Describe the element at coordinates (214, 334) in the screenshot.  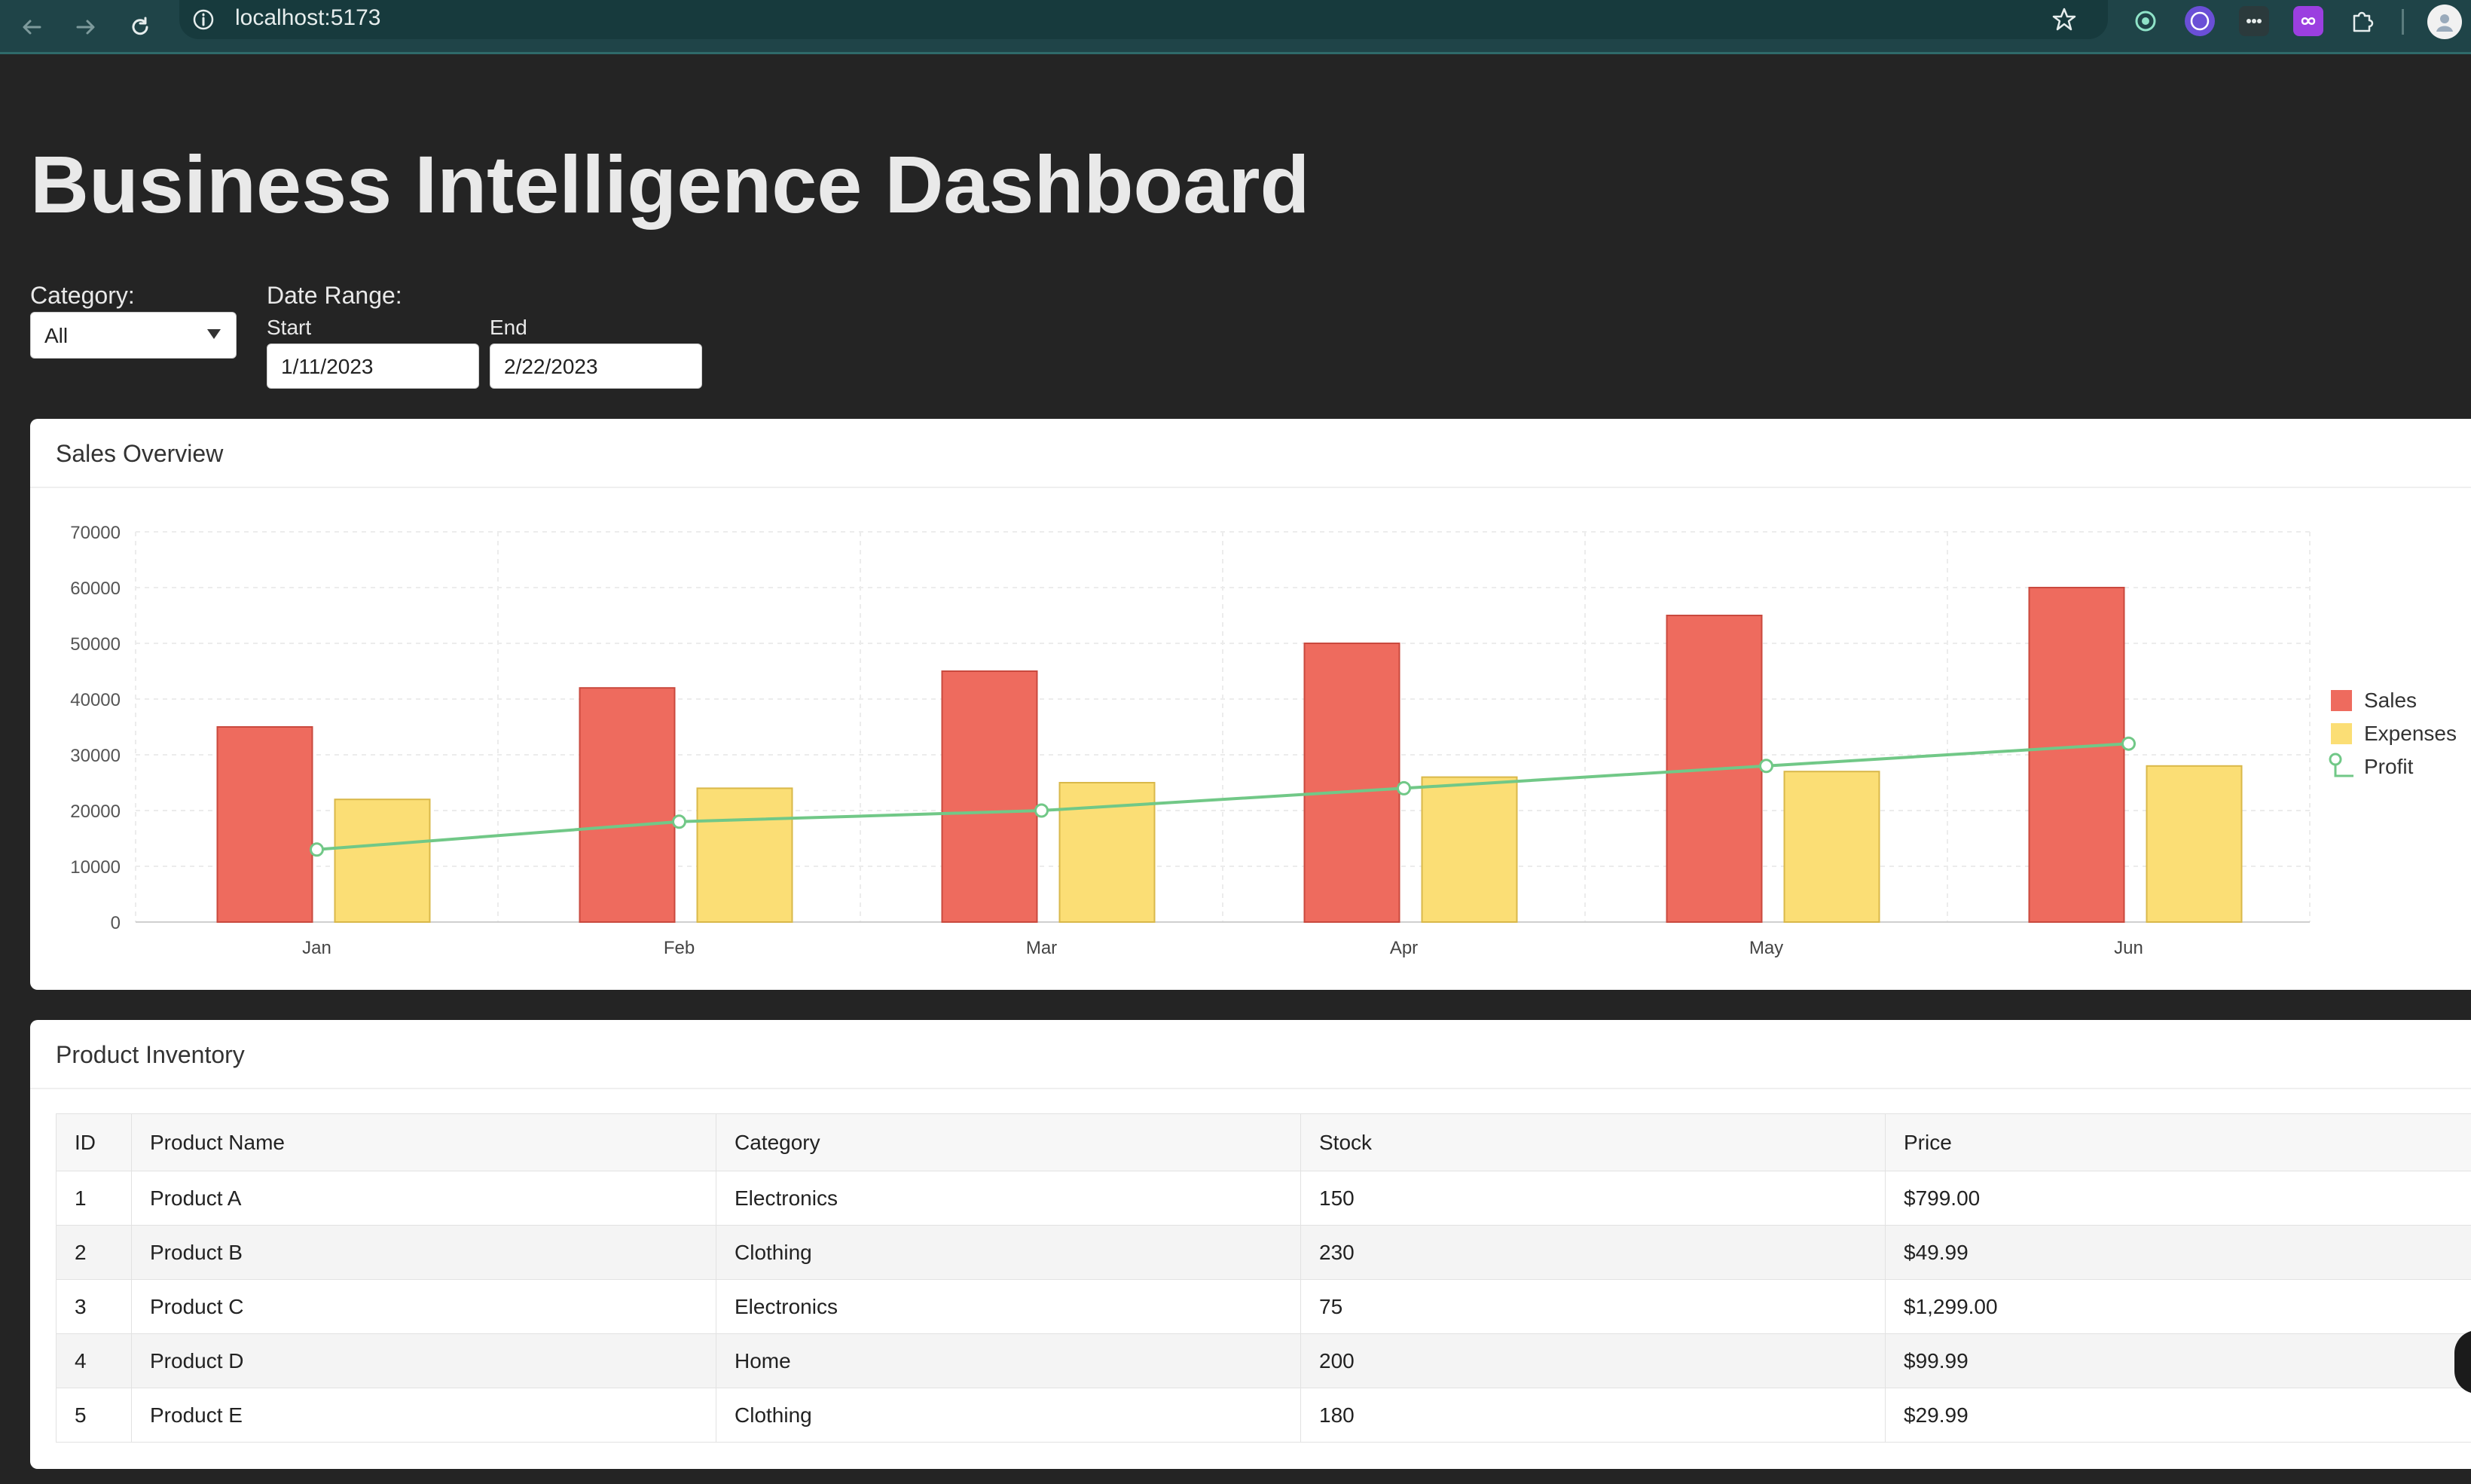
I see `caret-down-icon` at that location.